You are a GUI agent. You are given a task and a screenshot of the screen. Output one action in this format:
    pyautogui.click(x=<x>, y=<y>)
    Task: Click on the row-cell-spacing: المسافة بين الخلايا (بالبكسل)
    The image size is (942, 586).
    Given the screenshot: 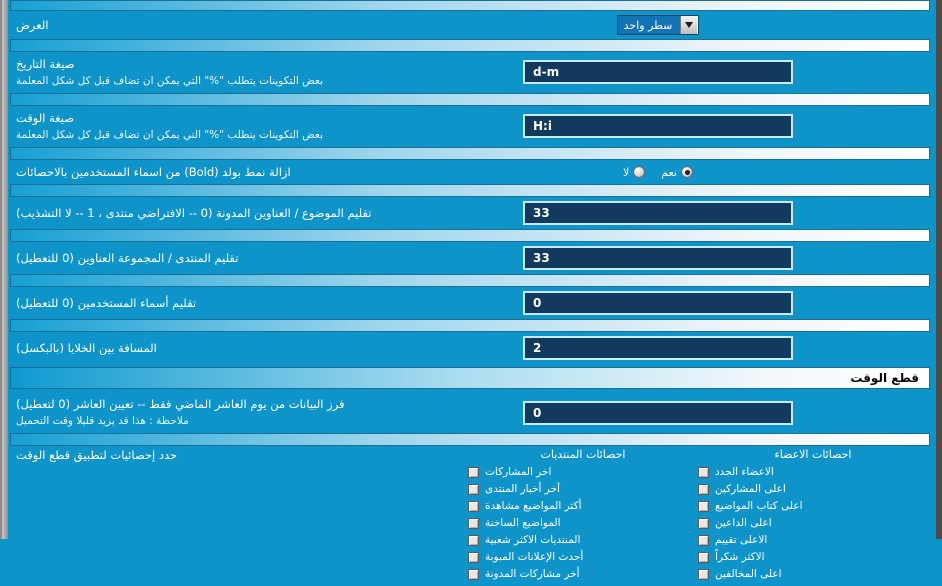 What is the action you would take?
    pyautogui.click(x=469, y=348)
    